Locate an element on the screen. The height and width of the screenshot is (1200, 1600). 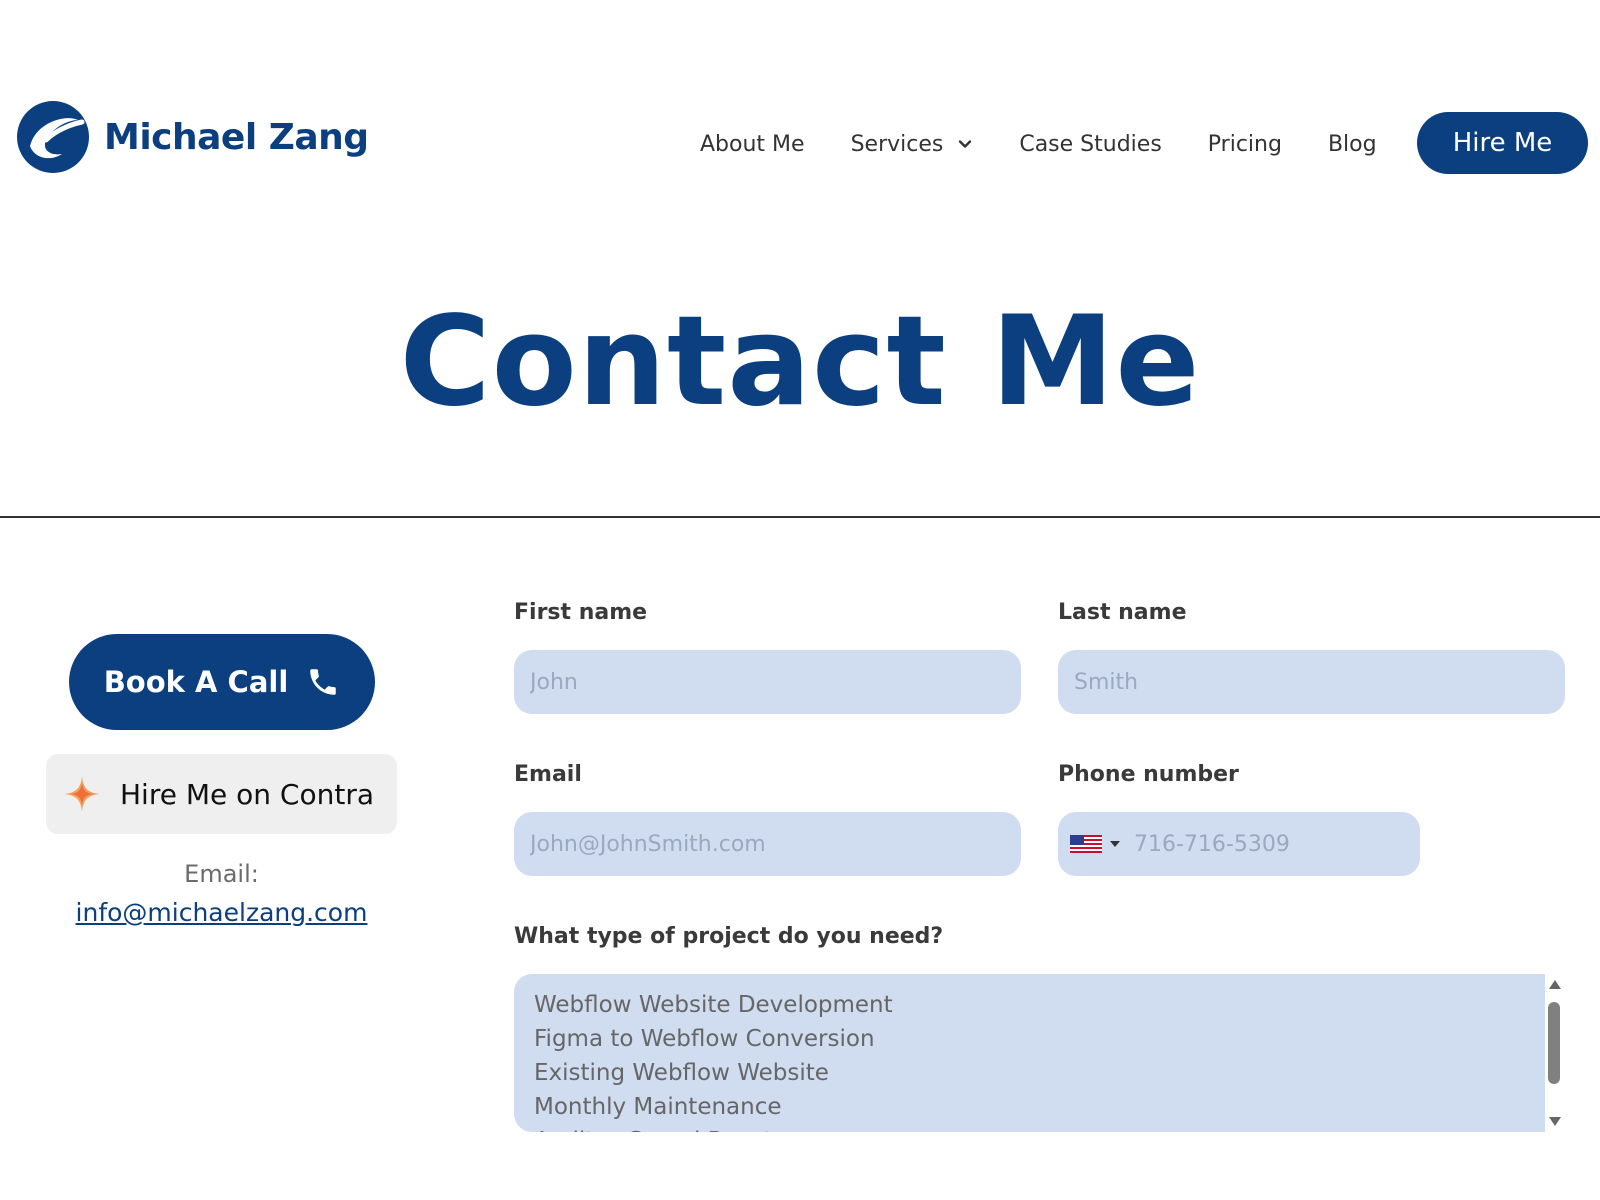
phone-number-label: Phone number is located at coordinates (1148, 774).